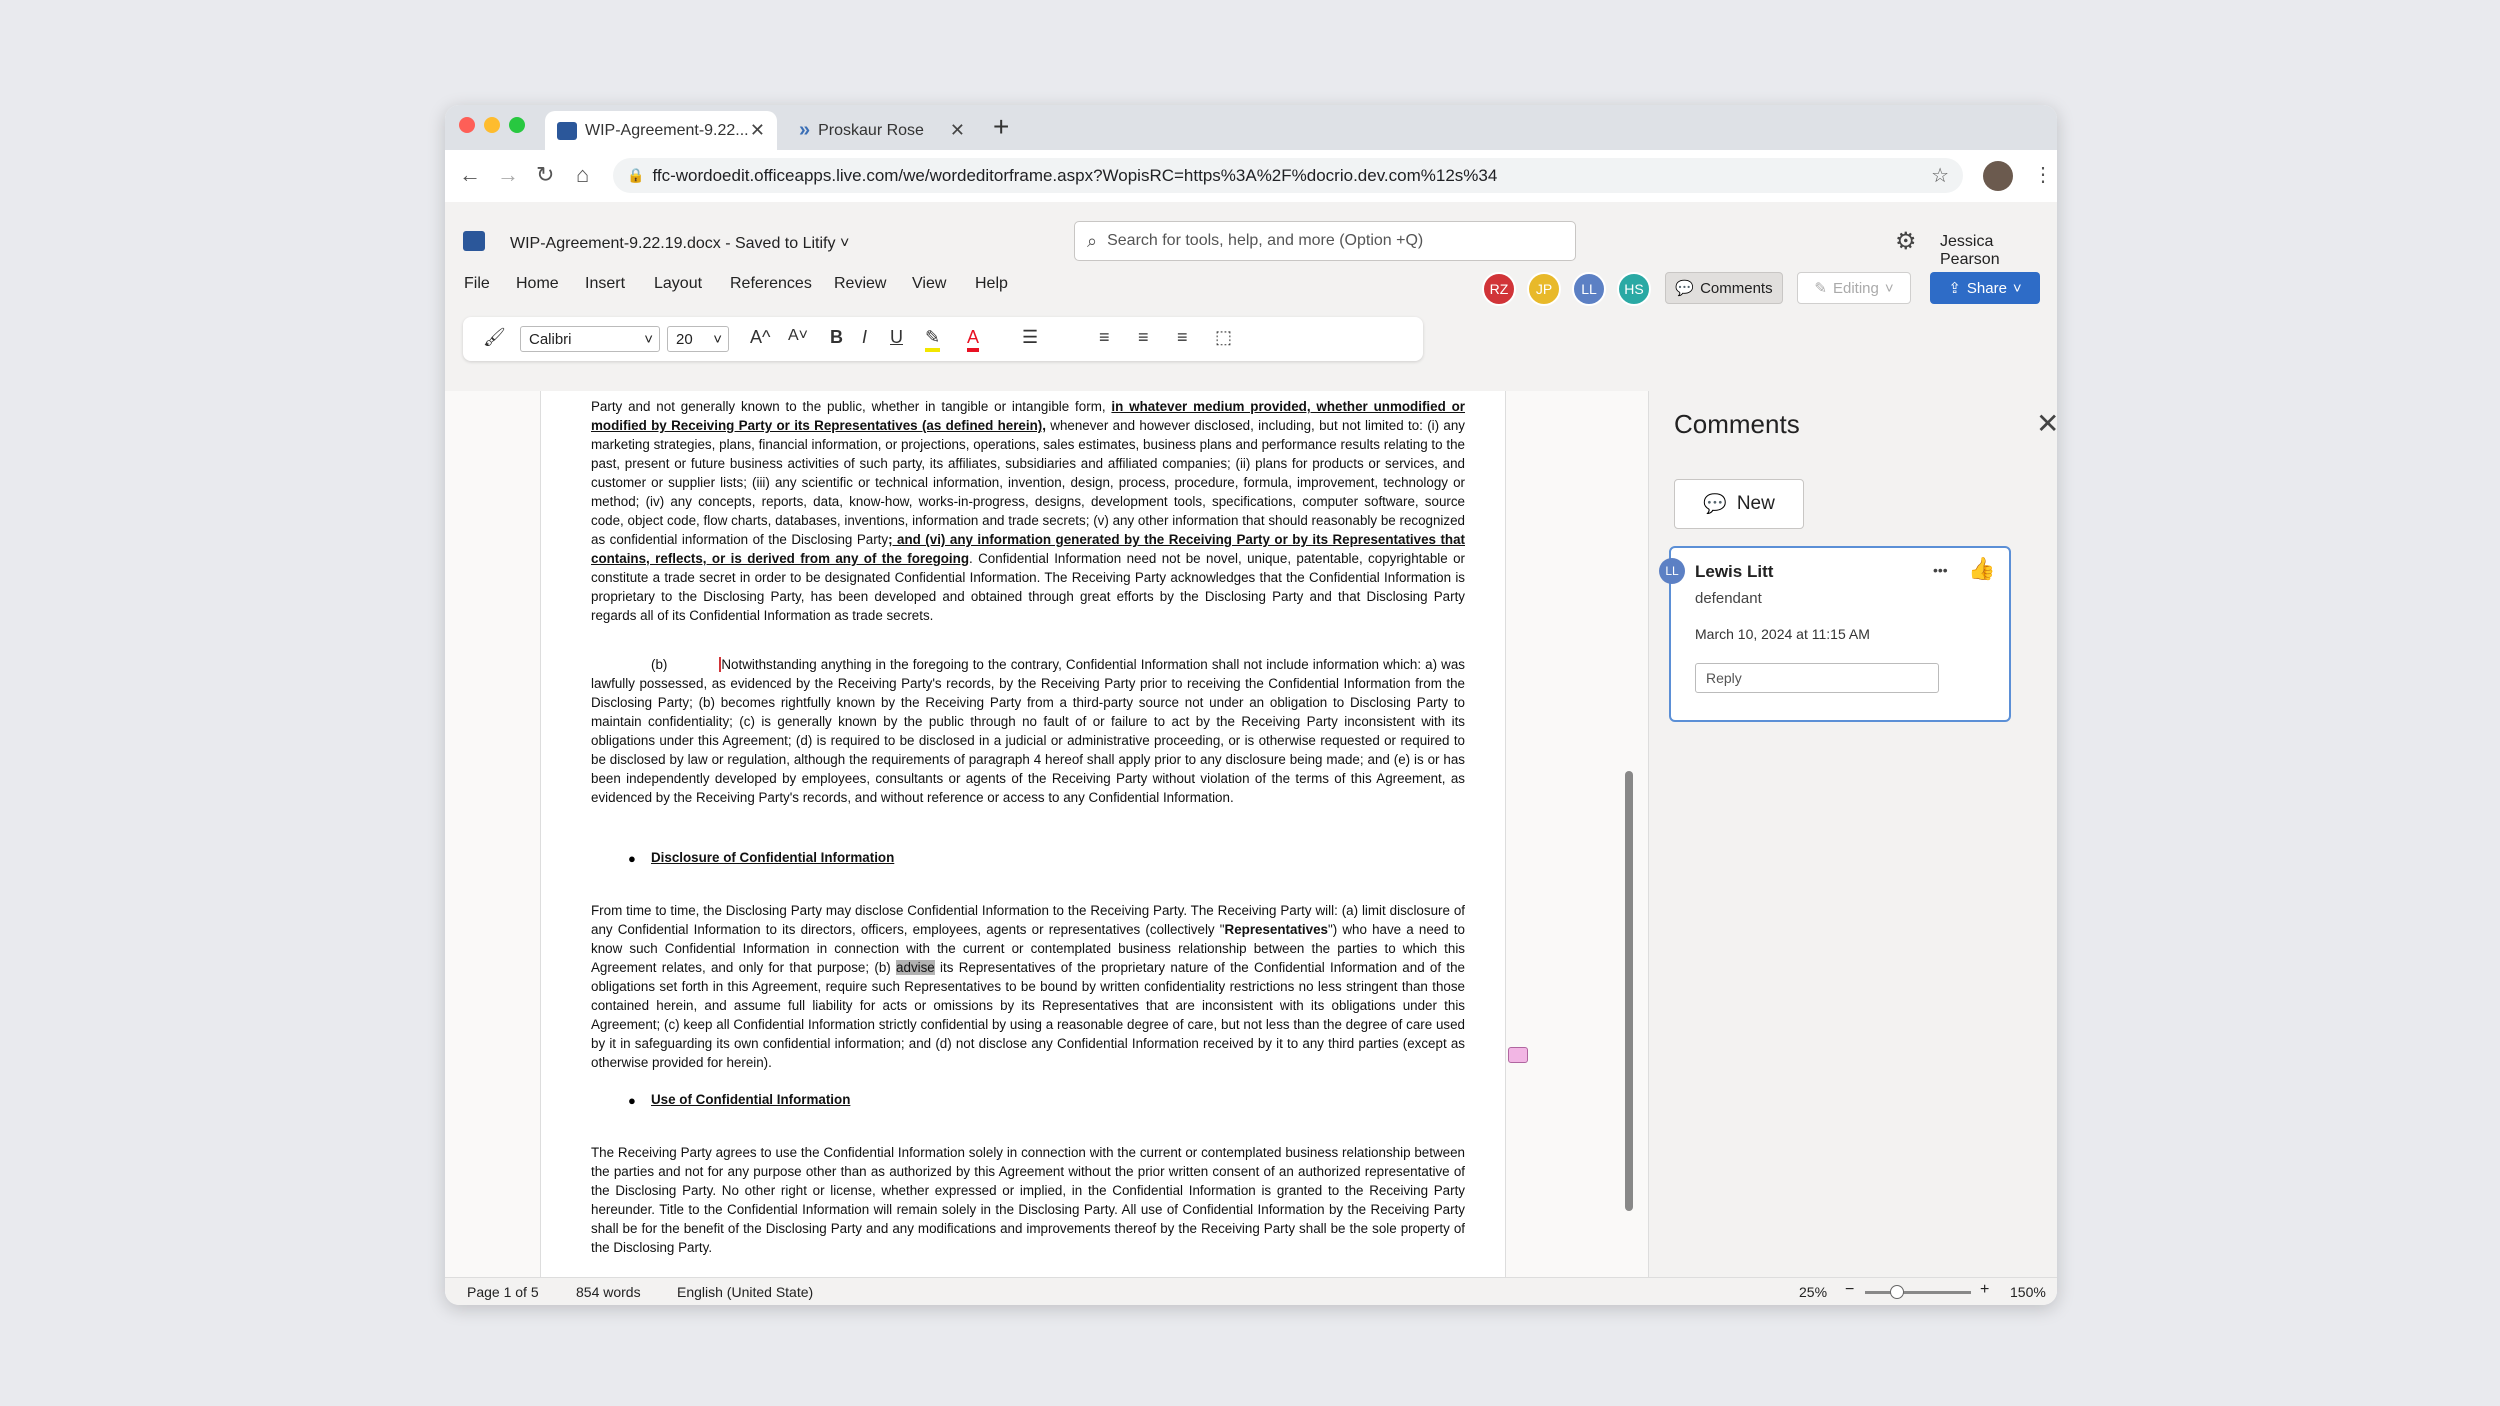 Image resolution: width=2500 pixels, height=1406 pixels. What do you see at coordinates (1906, 241) in the screenshot?
I see `gear-icon: ⚙` at bounding box center [1906, 241].